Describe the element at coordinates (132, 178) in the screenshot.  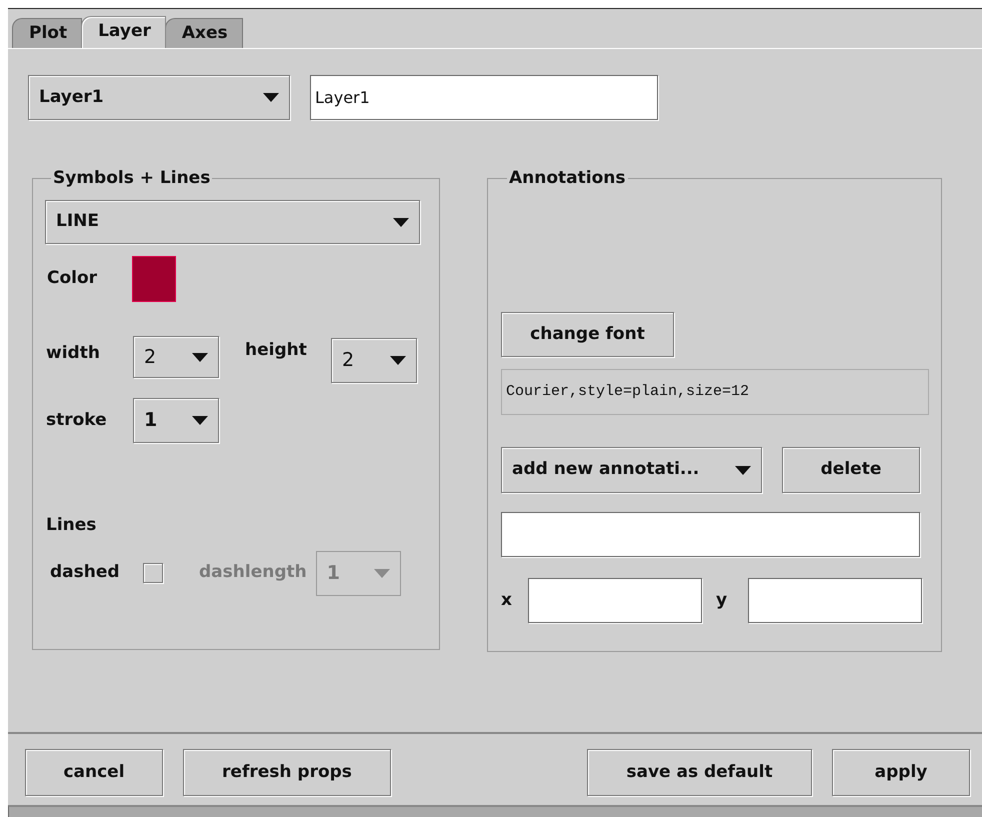
I see `group-title: Symbols + Lines` at that location.